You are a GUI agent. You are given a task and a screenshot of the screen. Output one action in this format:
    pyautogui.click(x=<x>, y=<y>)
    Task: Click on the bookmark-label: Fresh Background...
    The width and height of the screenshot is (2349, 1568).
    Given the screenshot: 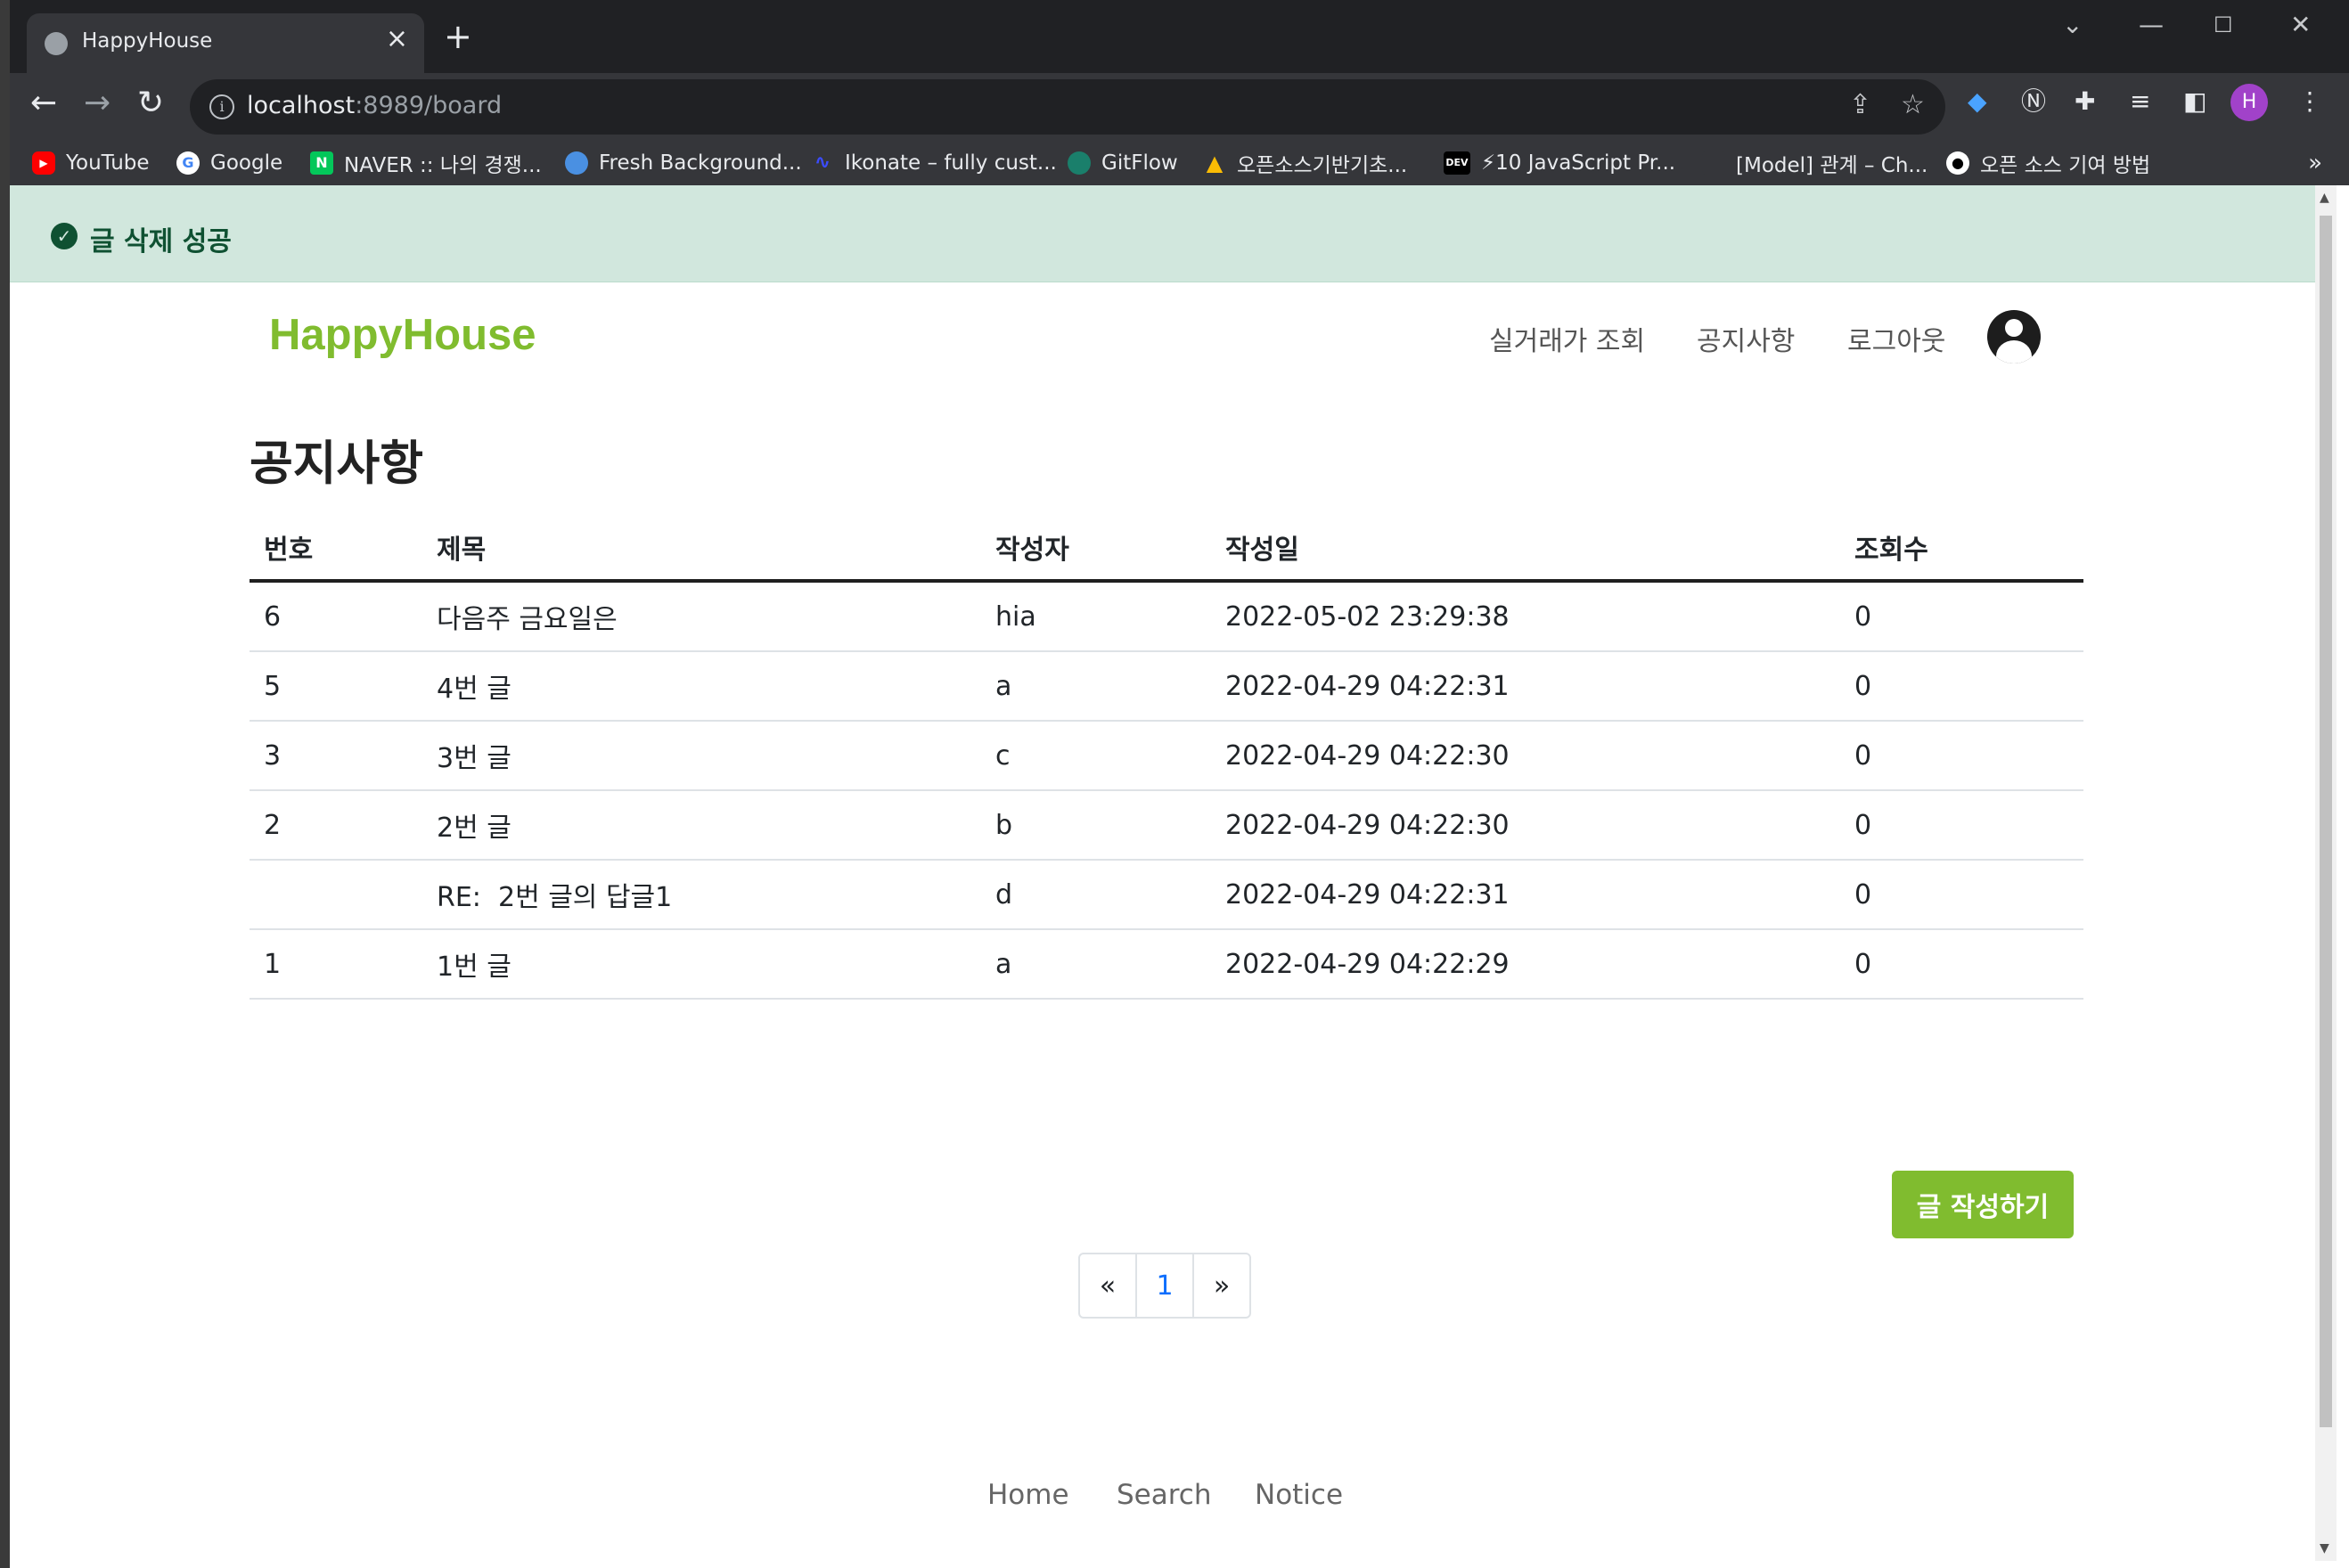 What is the action you would take?
    pyautogui.click(x=700, y=163)
    